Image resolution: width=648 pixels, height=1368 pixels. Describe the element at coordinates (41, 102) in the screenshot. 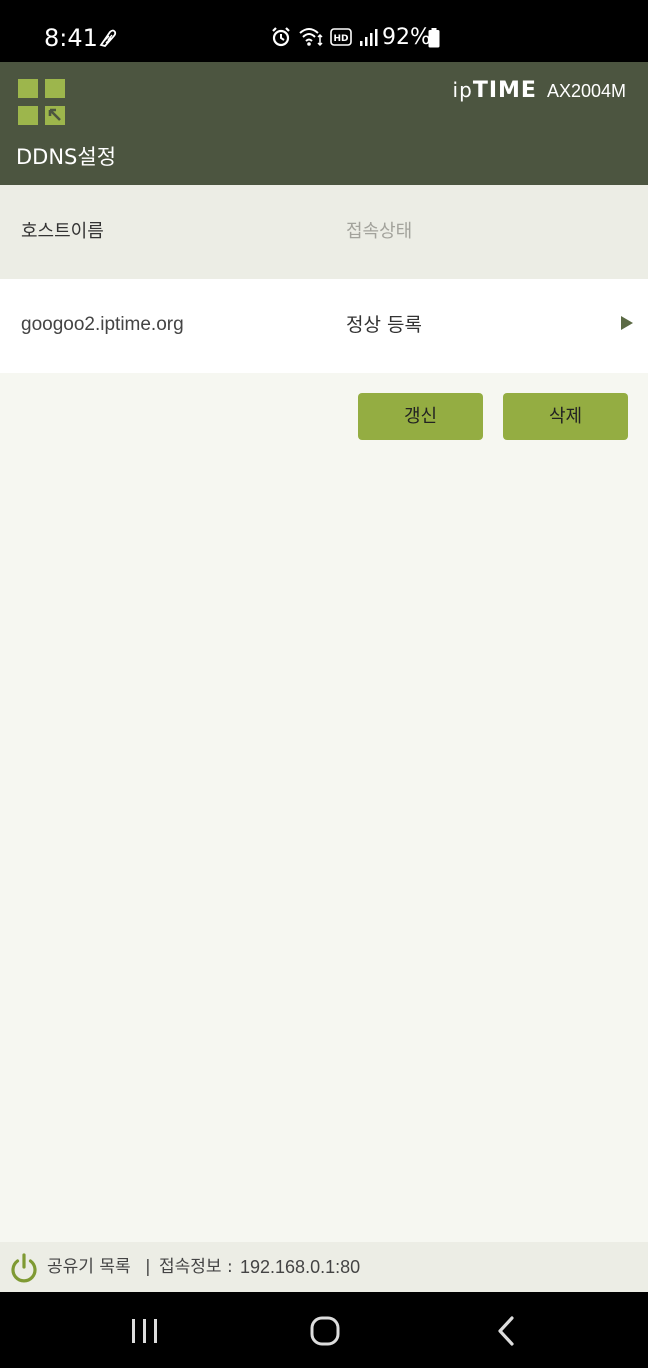

I see `grid-menu-icon` at that location.